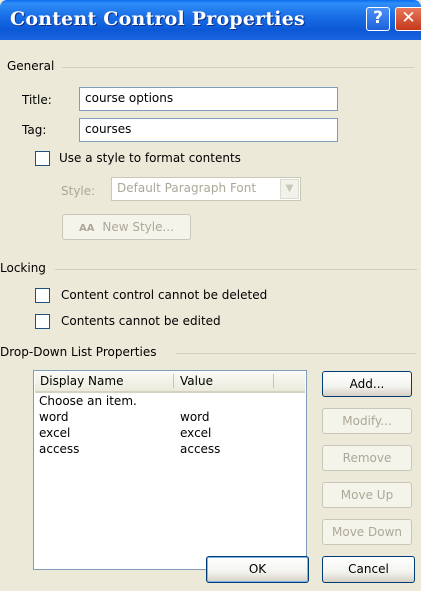  Describe the element at coordinates (195, 417) in the screenshot. I see `list-item-value: word` at that location.